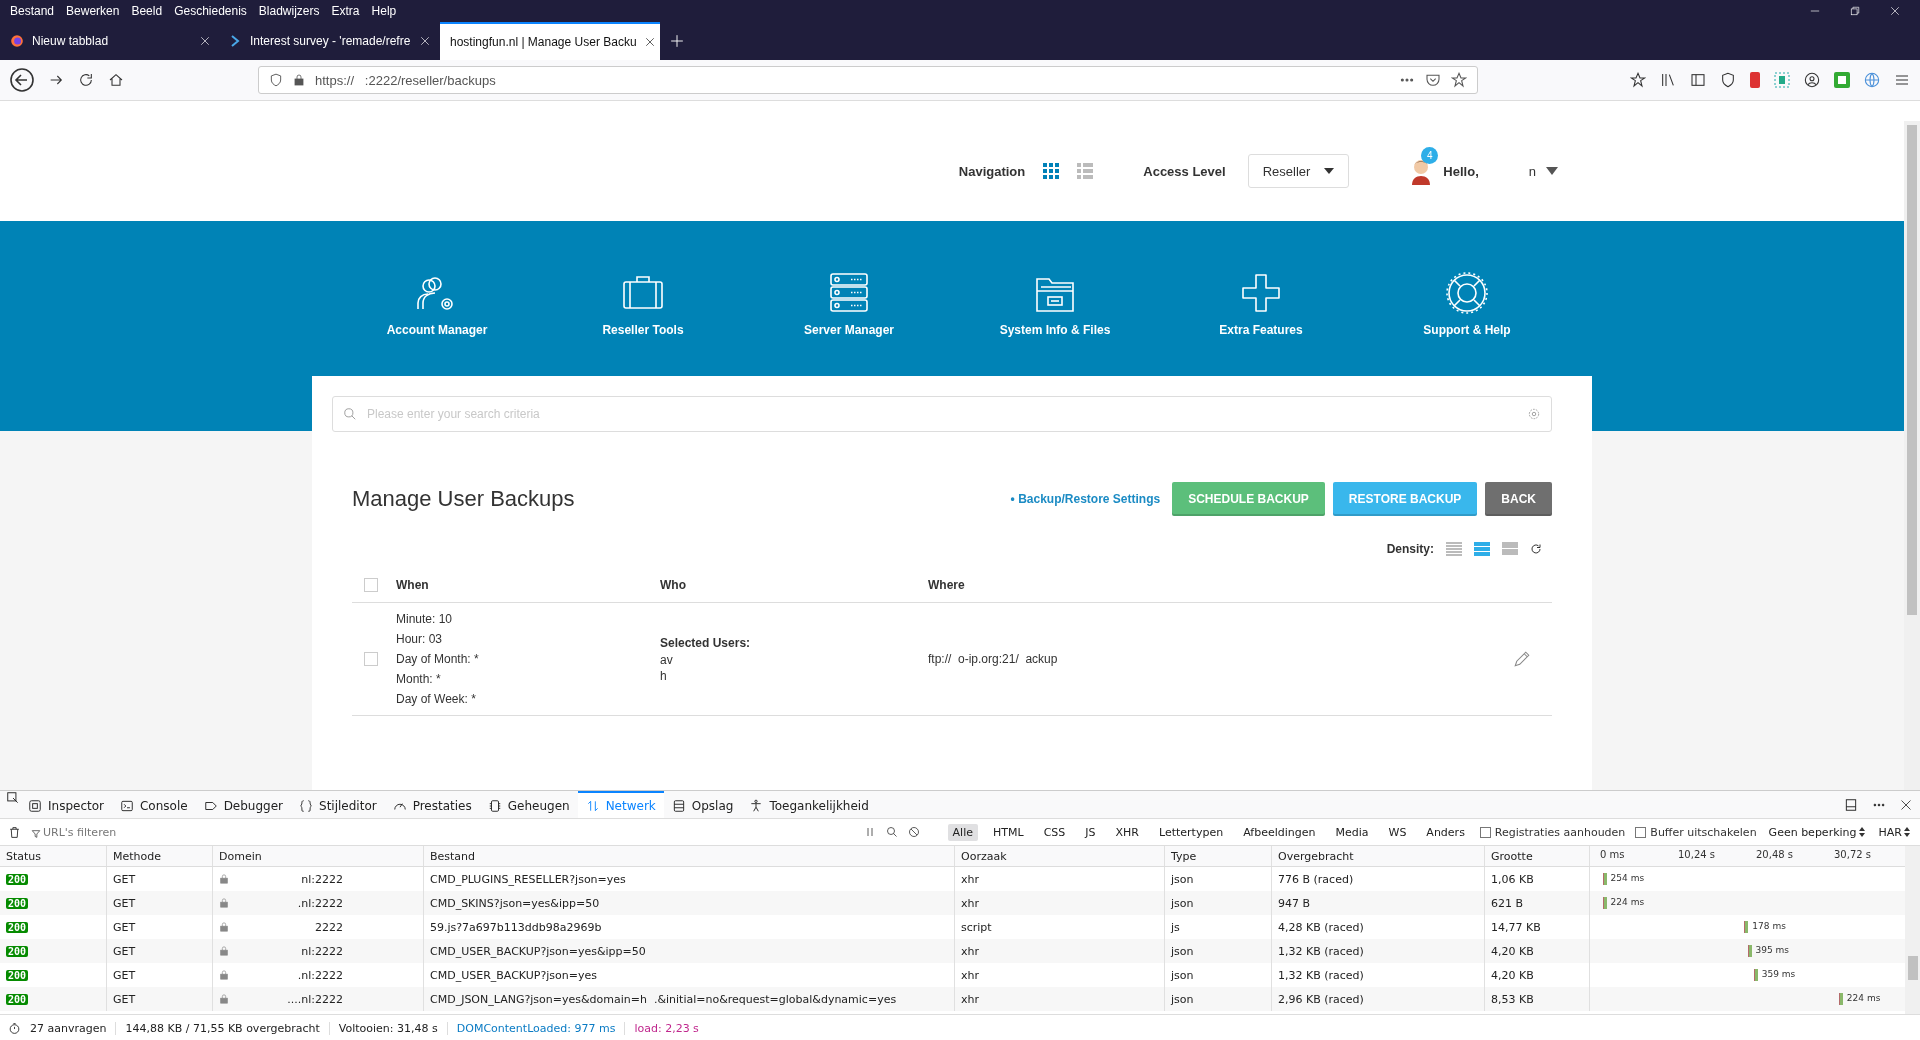  Describe the element at coordinates (338, 804) in the screenshot. I see `devtools-tab: Stijleditor` at that location.